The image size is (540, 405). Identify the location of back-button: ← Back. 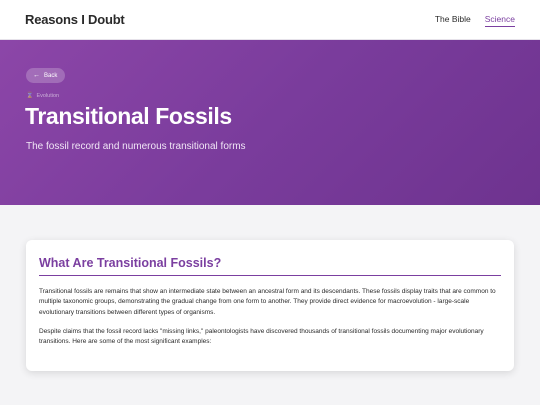
(46, 75).